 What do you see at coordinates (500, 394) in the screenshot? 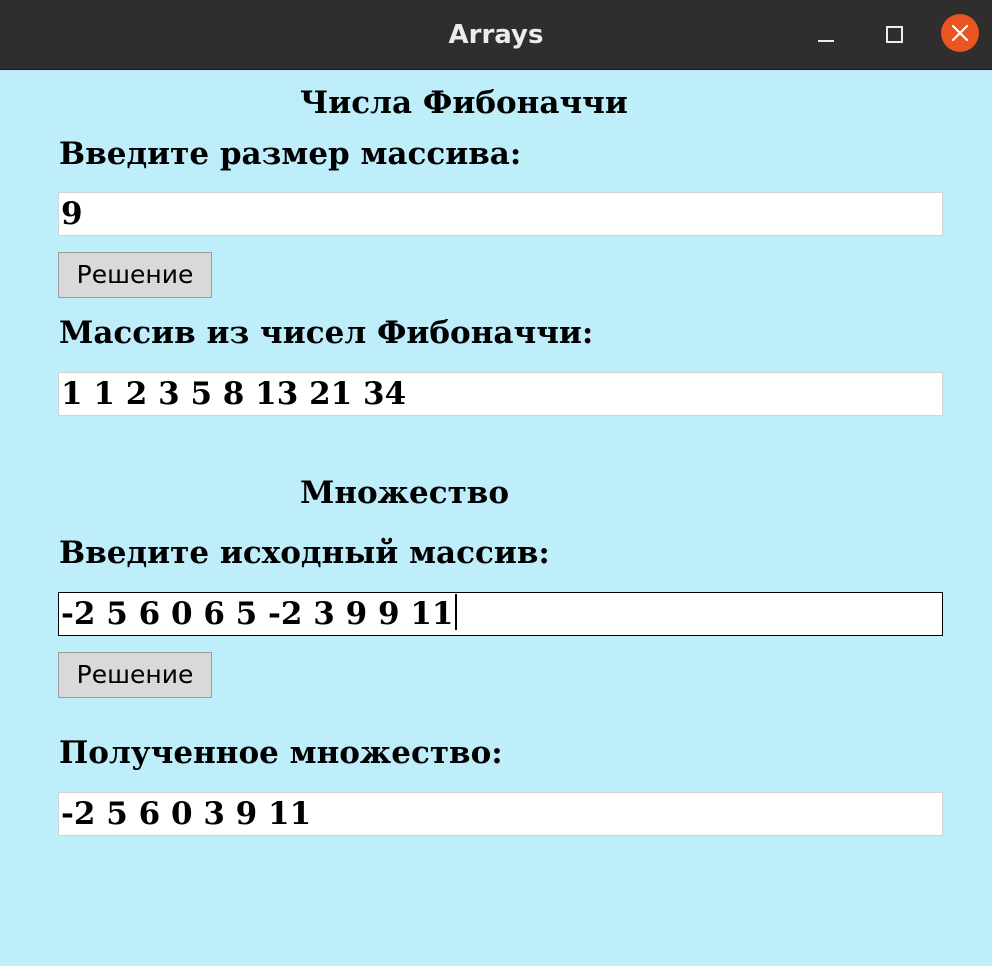
I see `fibonacci-result-field: 1 1 2 3 5 8 13 21 34` at bounding box center [500, 394].